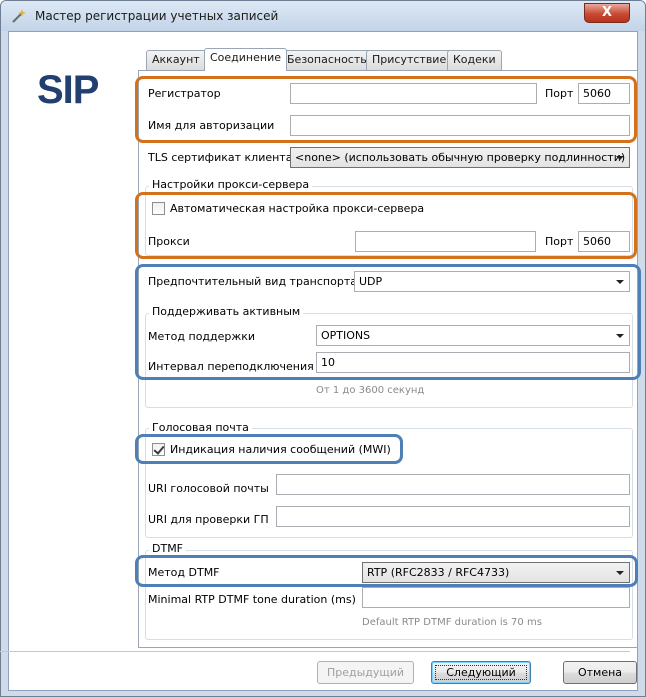 The width and height of the screenshot is (646, 697). What do you see at coordinates (365, 672) in the screenshot?
I see `previous-button: Предыдущий` at bounding box center [365, 672].